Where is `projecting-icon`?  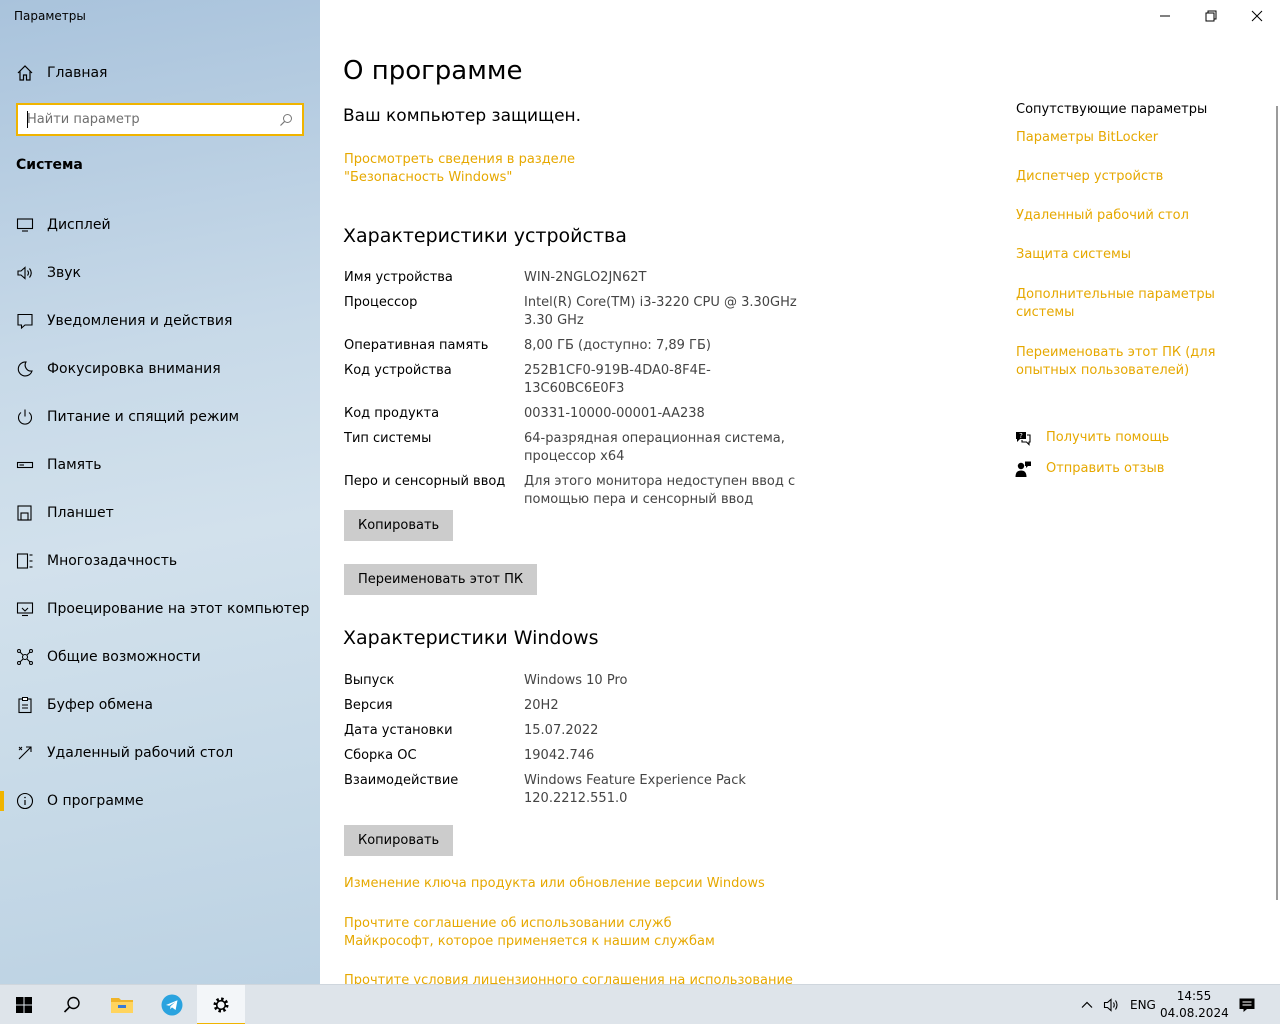
projecting-icon is located at coordinates (25, 609).